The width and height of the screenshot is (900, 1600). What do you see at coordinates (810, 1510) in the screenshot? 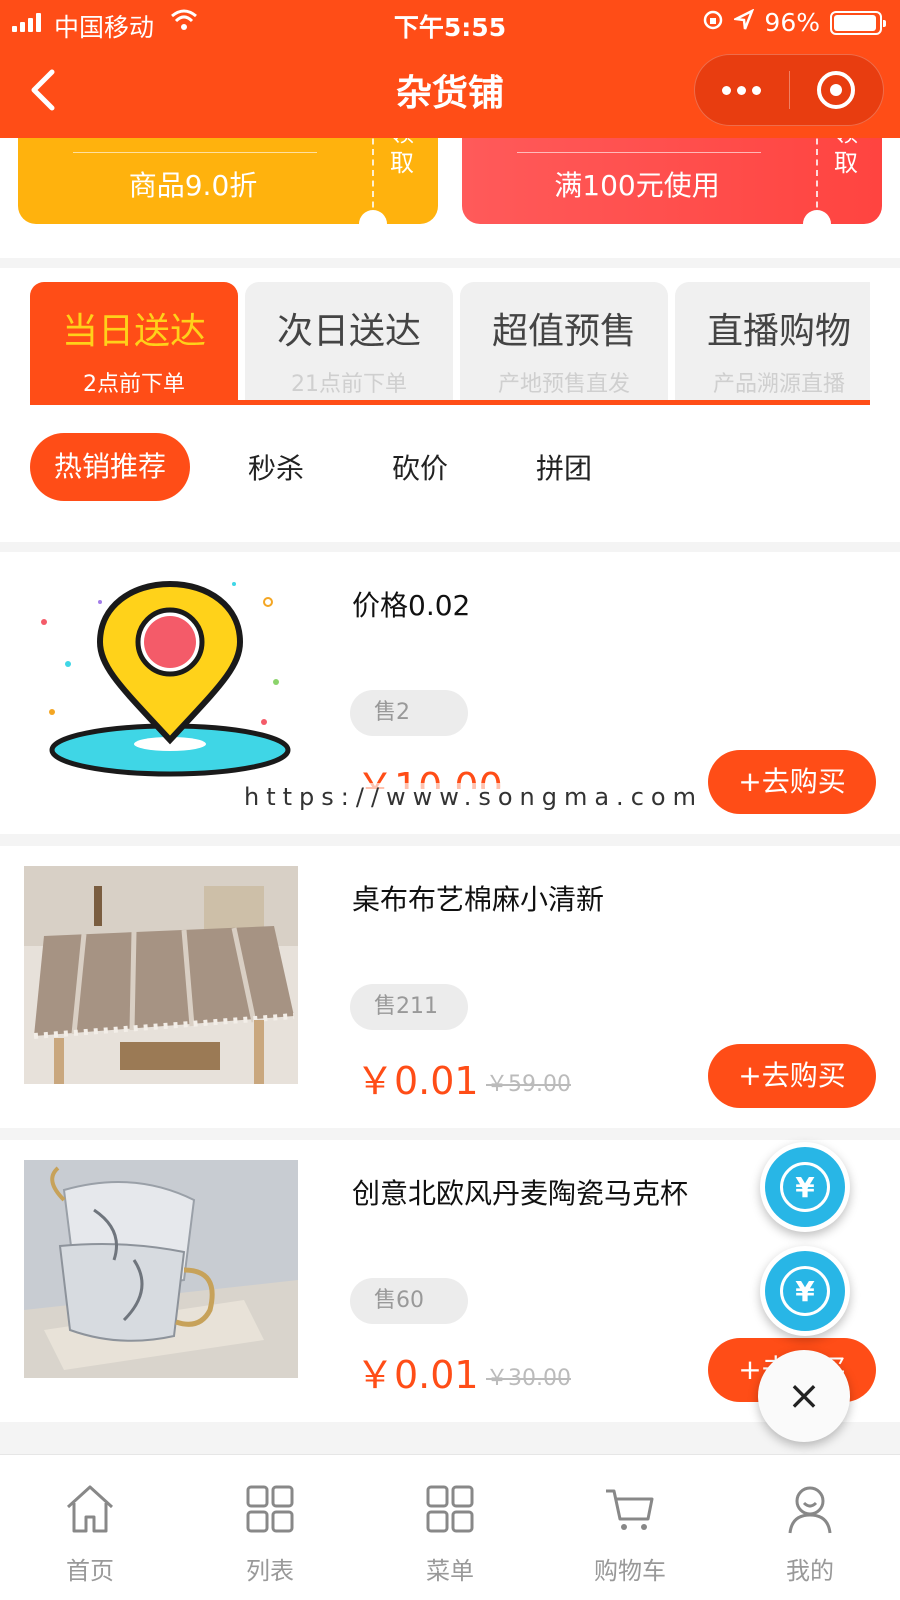
I see `user-icon` at bounding box center [810, 1510].